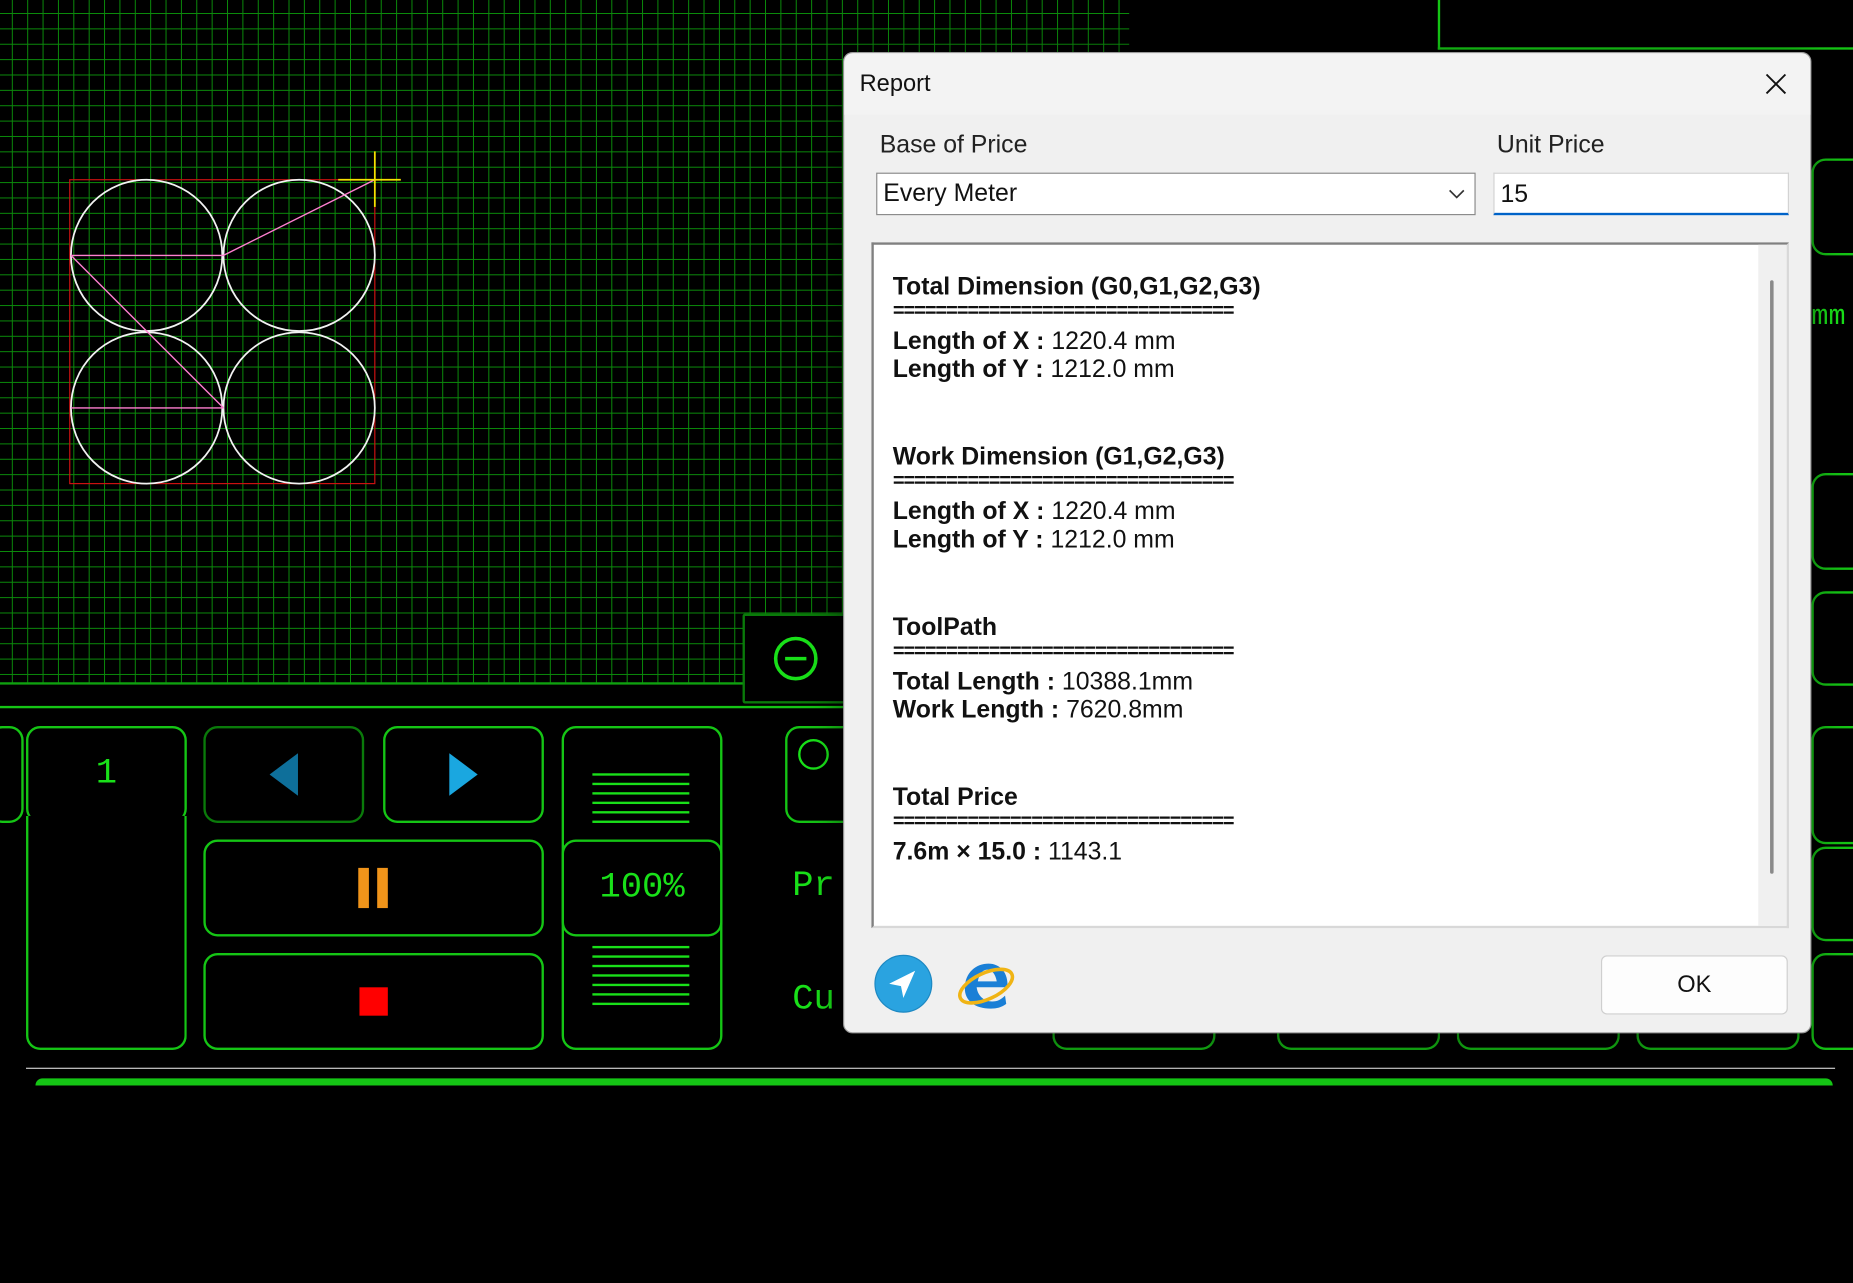 The width and height of the screenshot is (1853, 1283). I want to click on prev-button, so click(284, 774).